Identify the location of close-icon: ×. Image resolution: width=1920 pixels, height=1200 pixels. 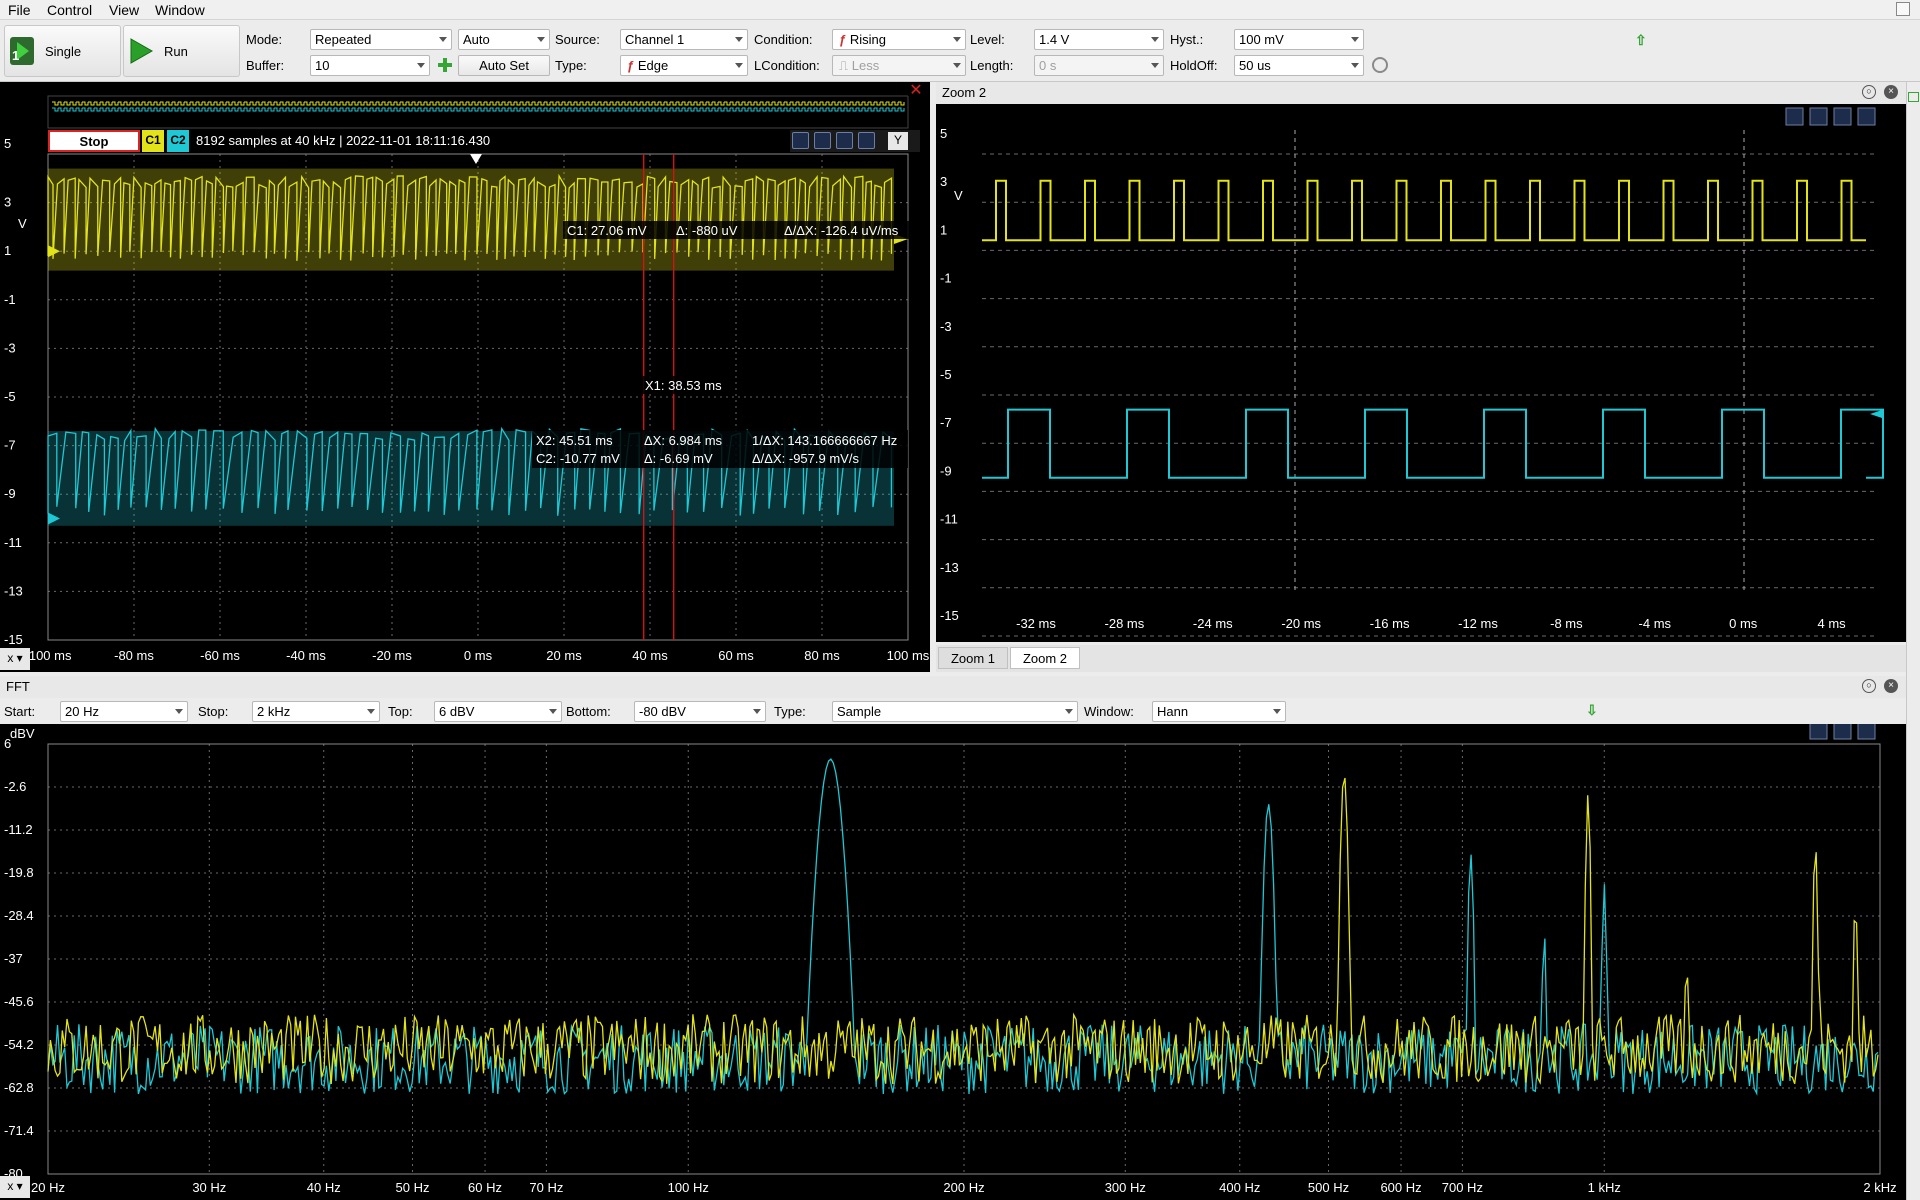
(1891, 92).